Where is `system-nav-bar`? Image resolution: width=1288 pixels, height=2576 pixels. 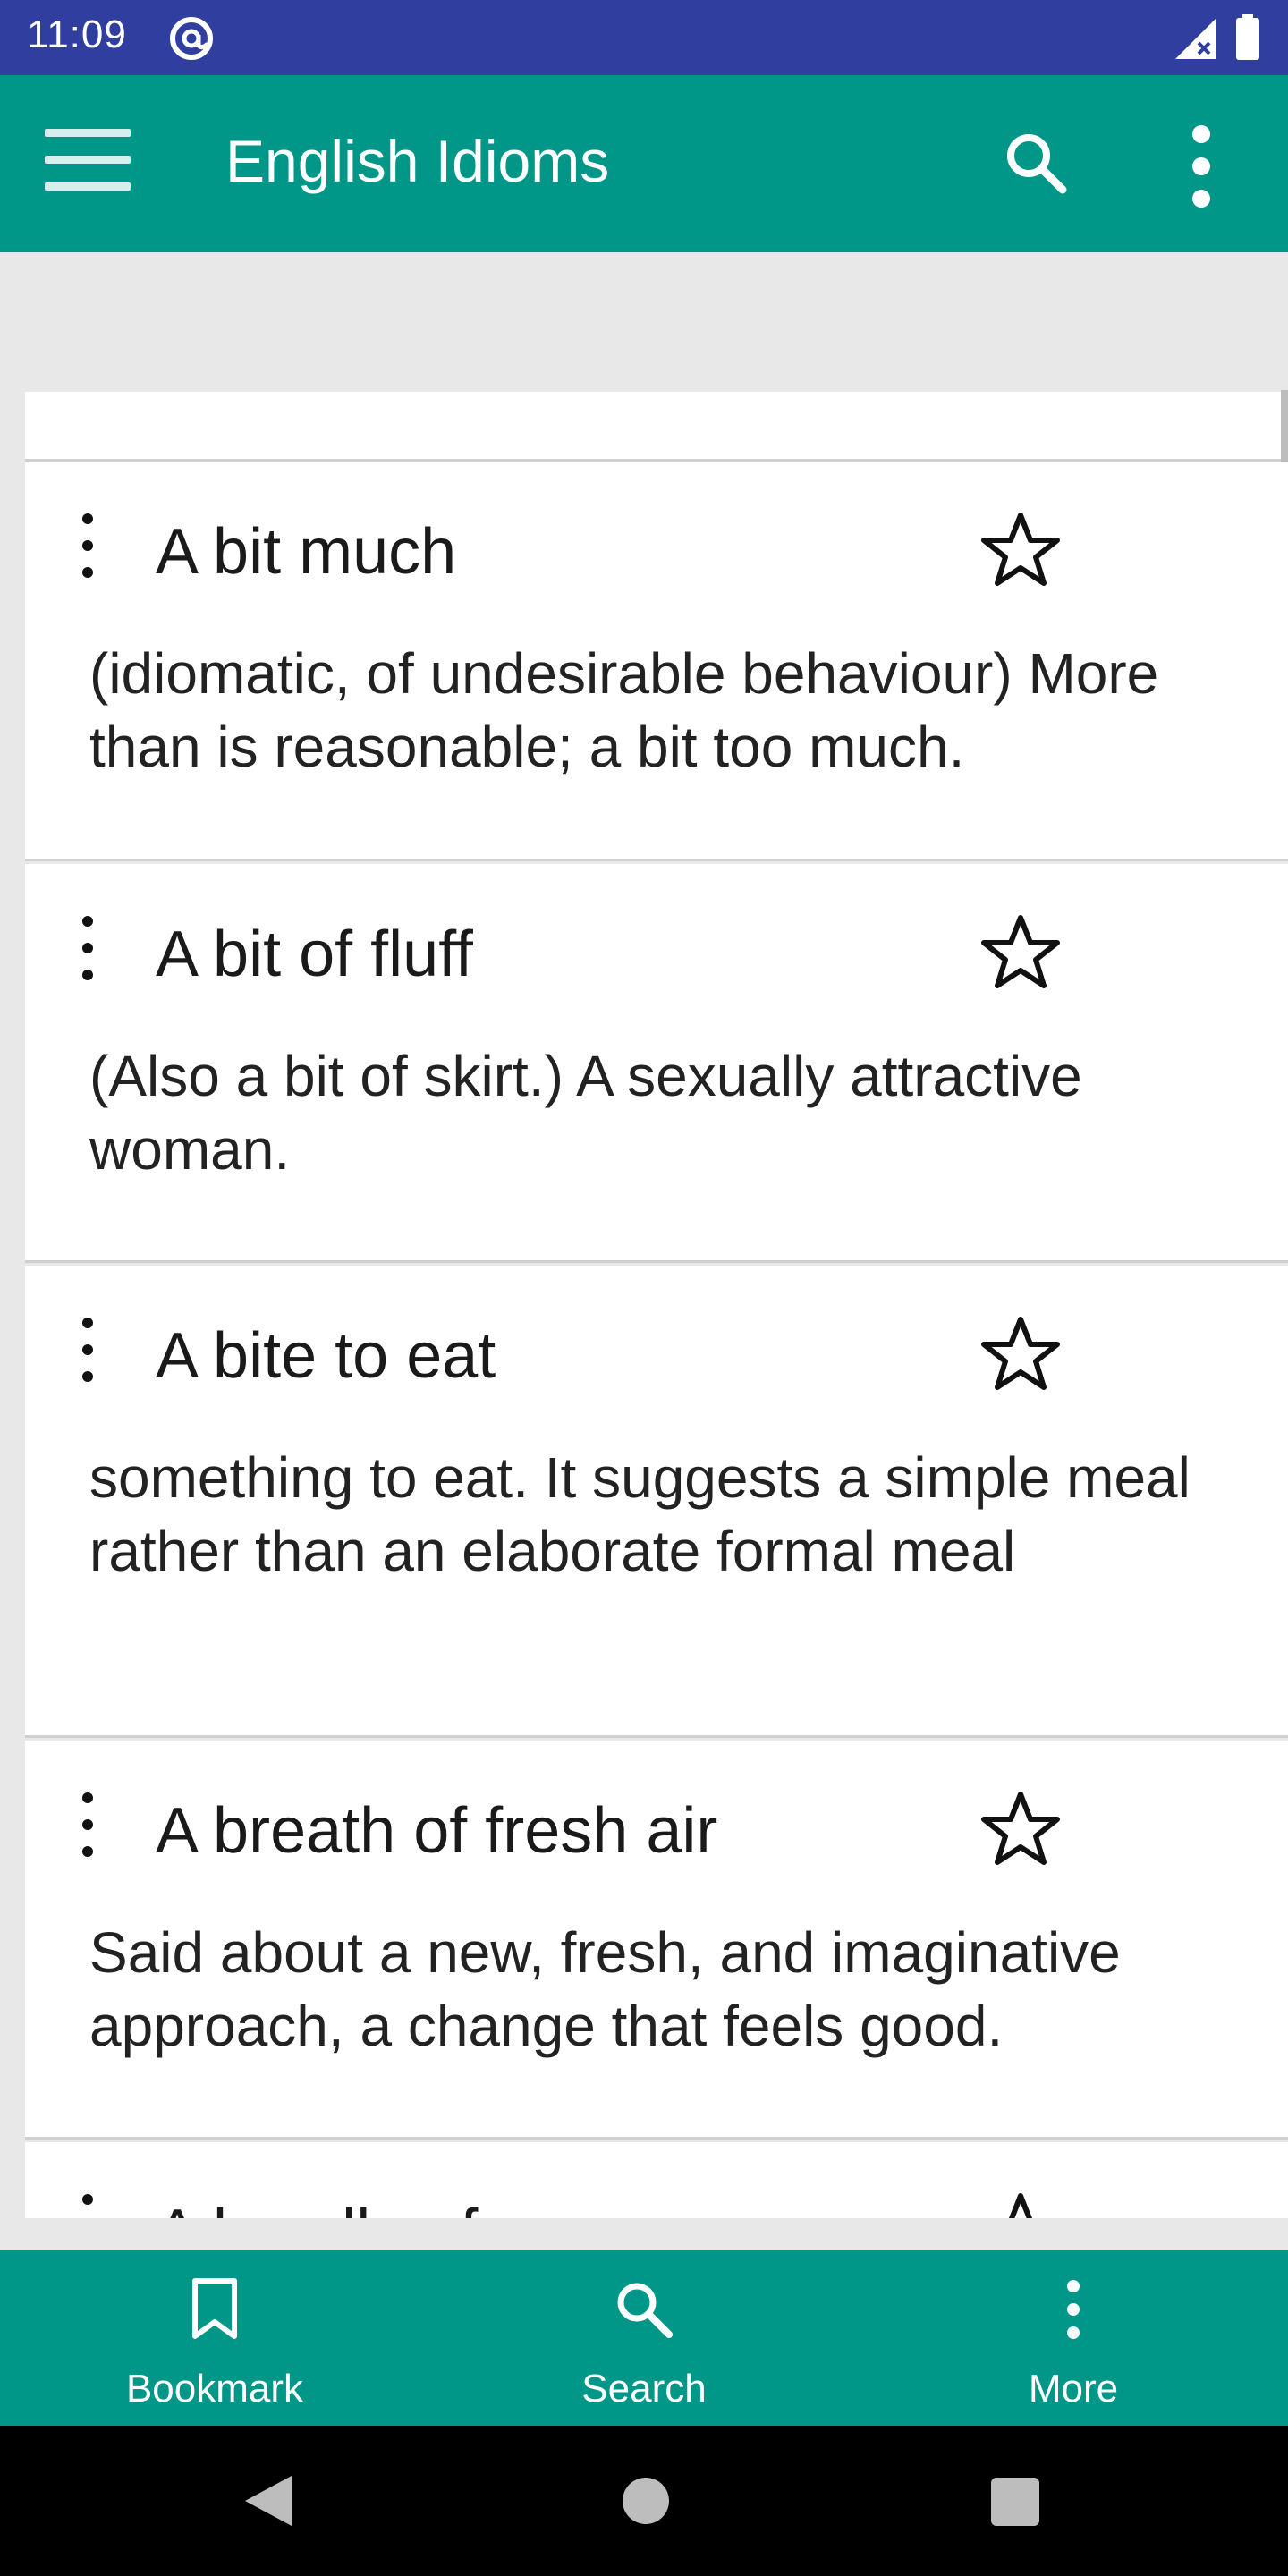 system-nav-bar is located at coordinates (644, 2501).